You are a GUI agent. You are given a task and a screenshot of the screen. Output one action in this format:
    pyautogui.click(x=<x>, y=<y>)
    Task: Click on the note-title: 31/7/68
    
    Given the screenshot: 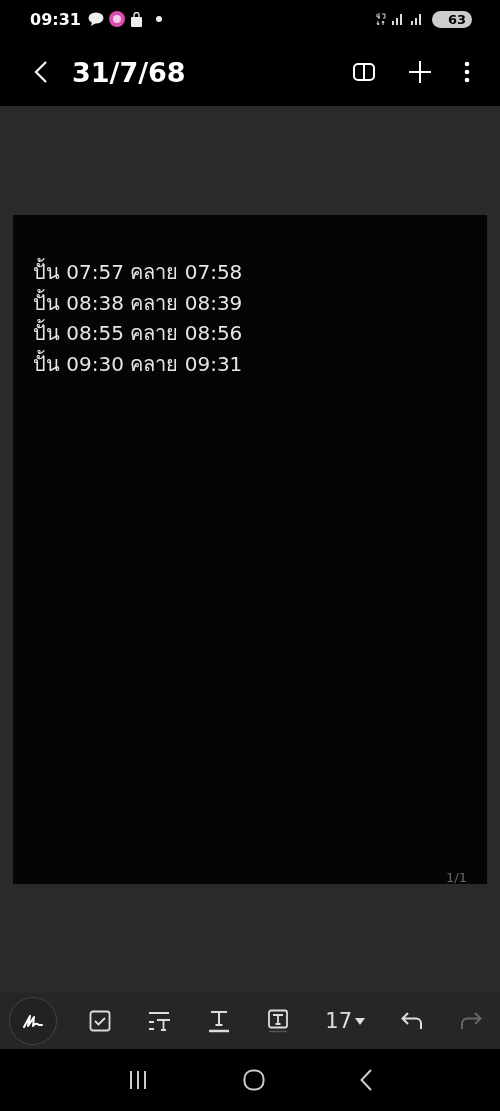 What is the action you would take?
    pyautogui.click(x=129, y=72)
    